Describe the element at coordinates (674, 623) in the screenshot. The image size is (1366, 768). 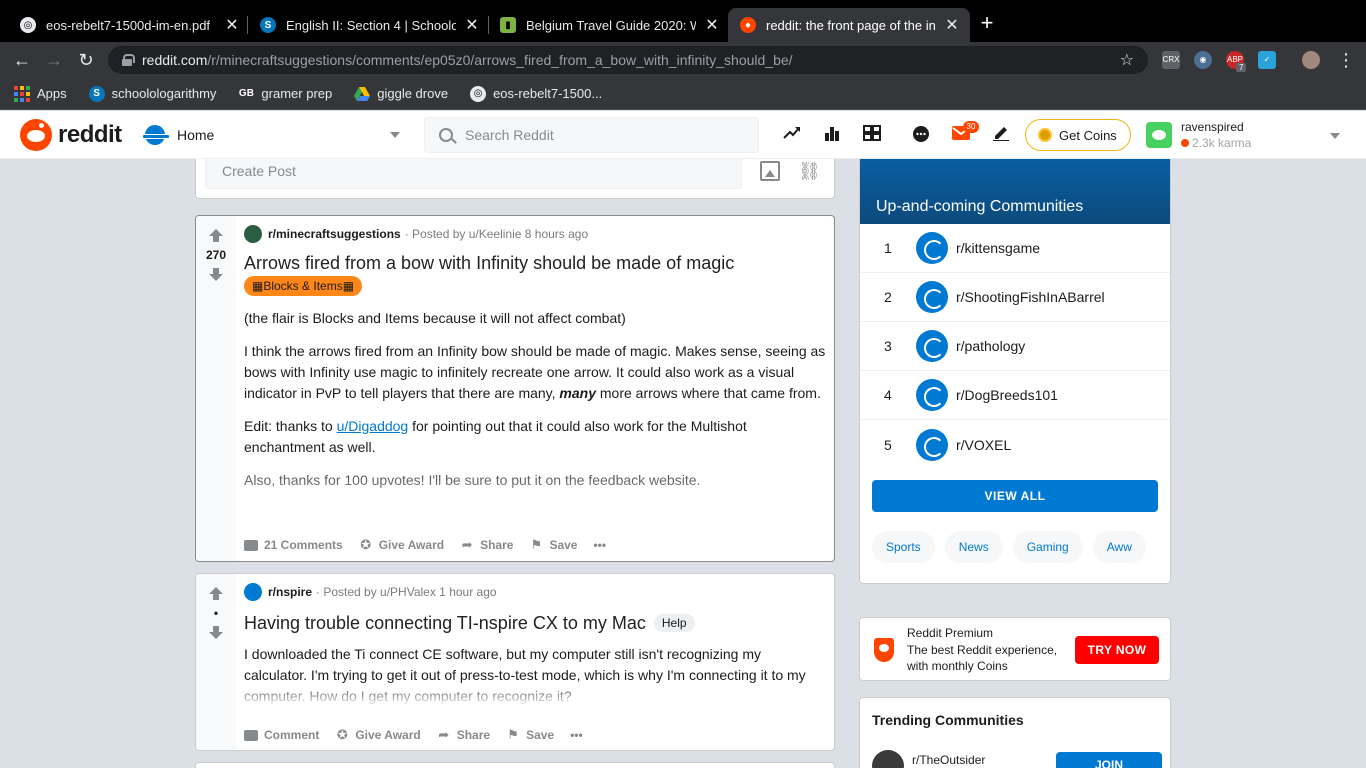
I see `post-flair: Help` at that location.